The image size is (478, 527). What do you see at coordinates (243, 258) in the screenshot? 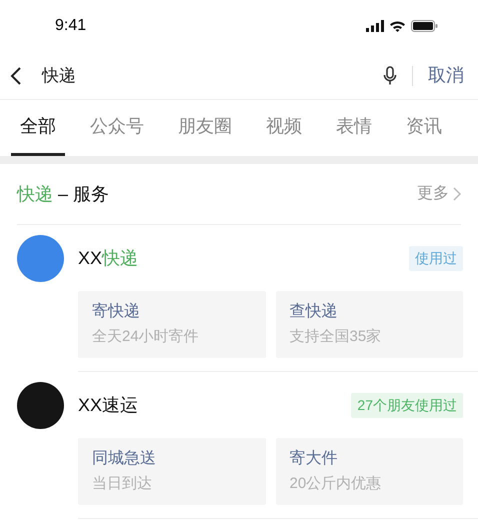
I see `service-name: XX快递` at bounding box center [243, 258].